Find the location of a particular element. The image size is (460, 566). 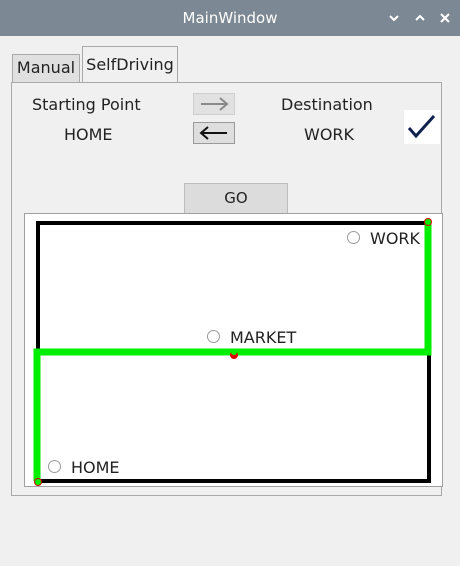

go-button: GO is located at coordinates (236, 198).